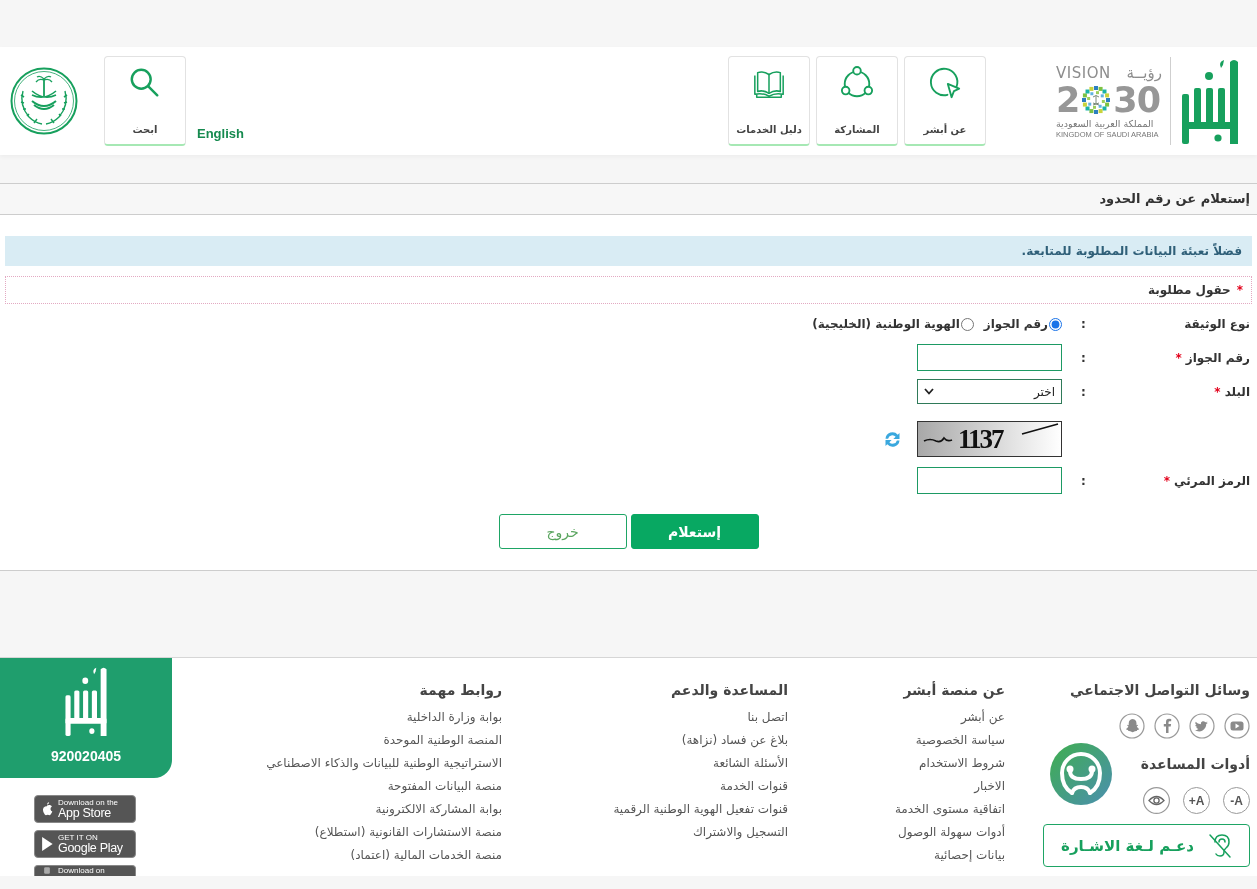 The height and width of the screenshot is (889, 1257). Describe the element at coordinates (460, 691) in the screenshot. I see `footer-heading: روابط مهمة` at that location.